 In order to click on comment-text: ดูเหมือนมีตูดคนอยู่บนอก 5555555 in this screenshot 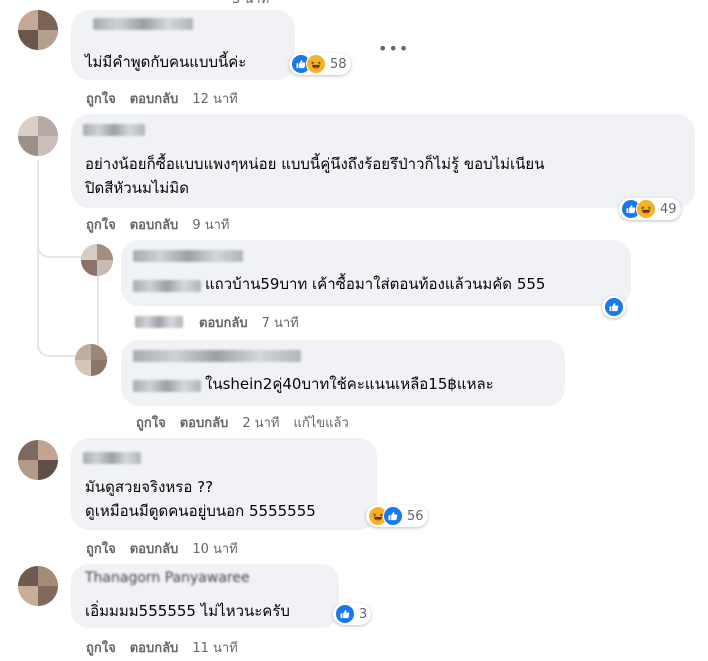, I will do `click(200, 511)`.